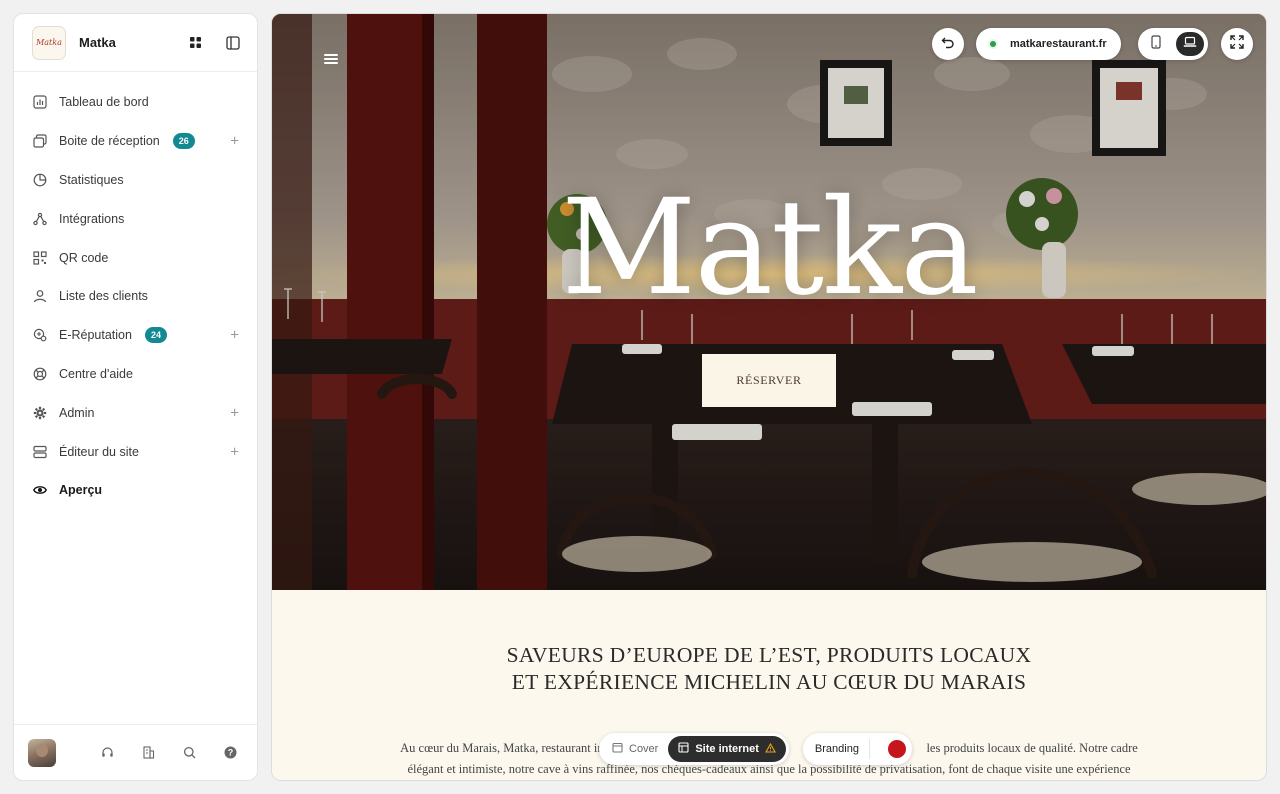 The height and width of the screenshot is (794, 1280). I want to click on branding-label: Branding, so click(836, 749).